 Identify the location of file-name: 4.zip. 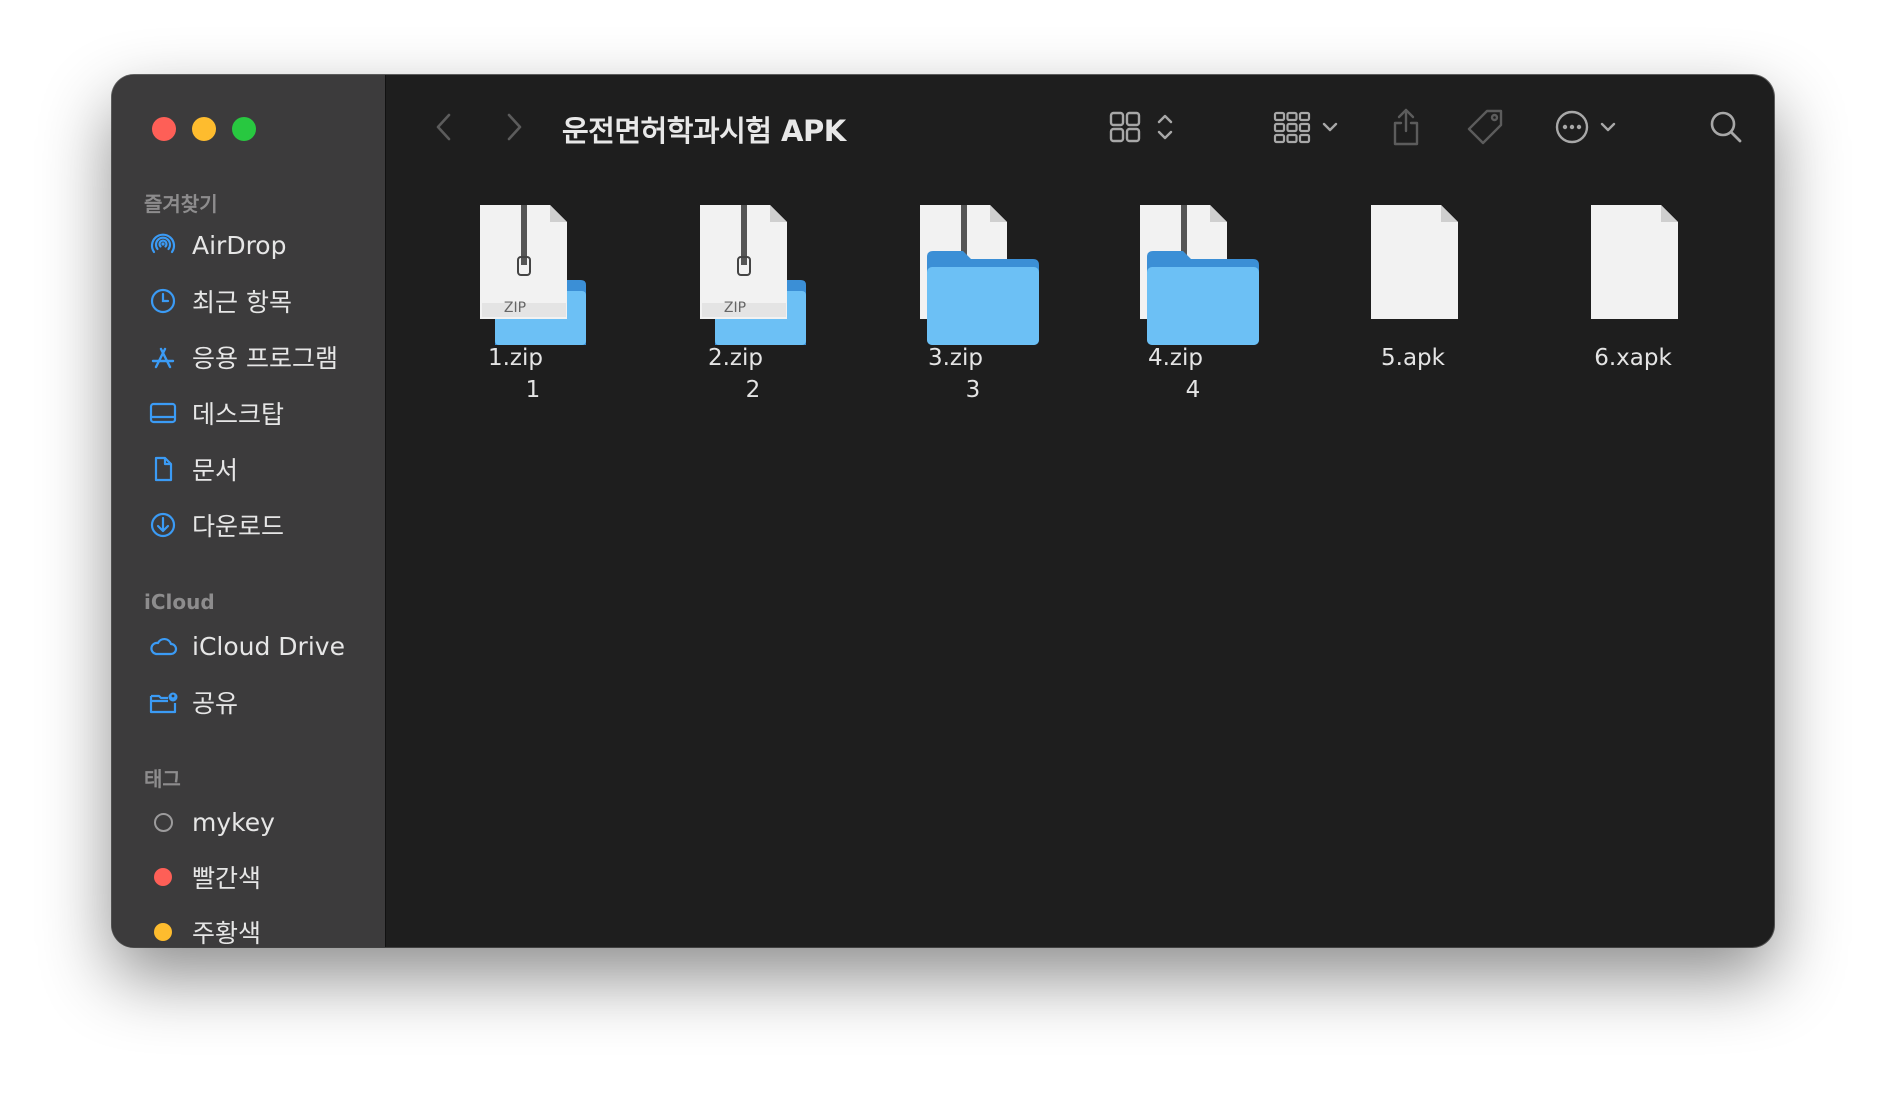
(1175, 358).